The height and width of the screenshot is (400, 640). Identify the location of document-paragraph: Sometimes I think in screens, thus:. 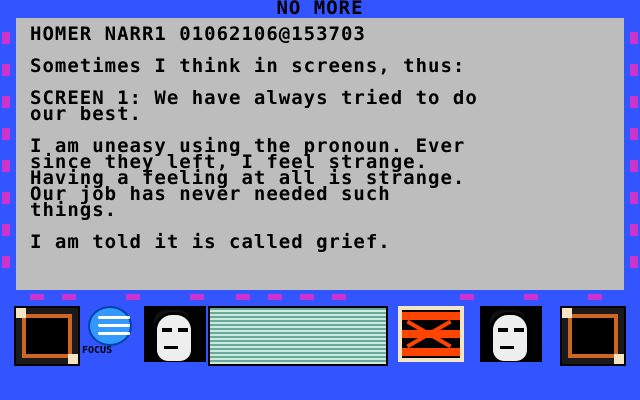
(248, 66).